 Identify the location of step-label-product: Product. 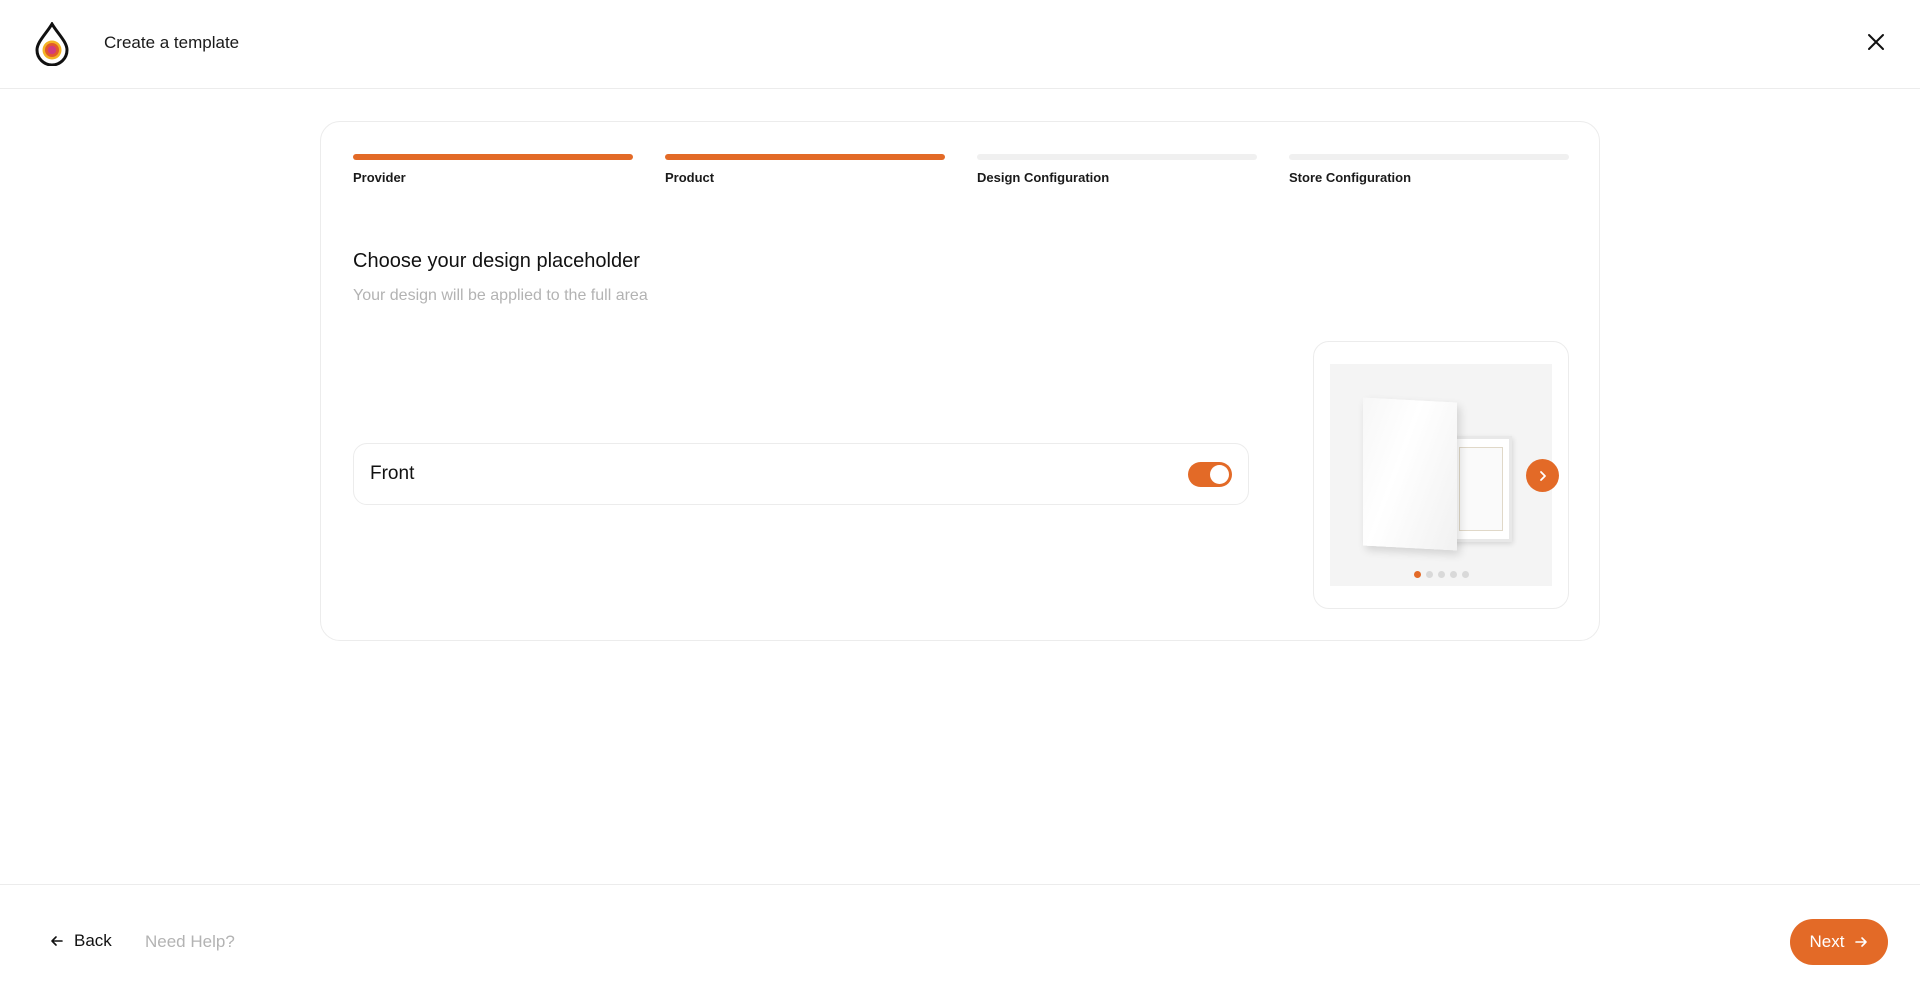
(690, 177).